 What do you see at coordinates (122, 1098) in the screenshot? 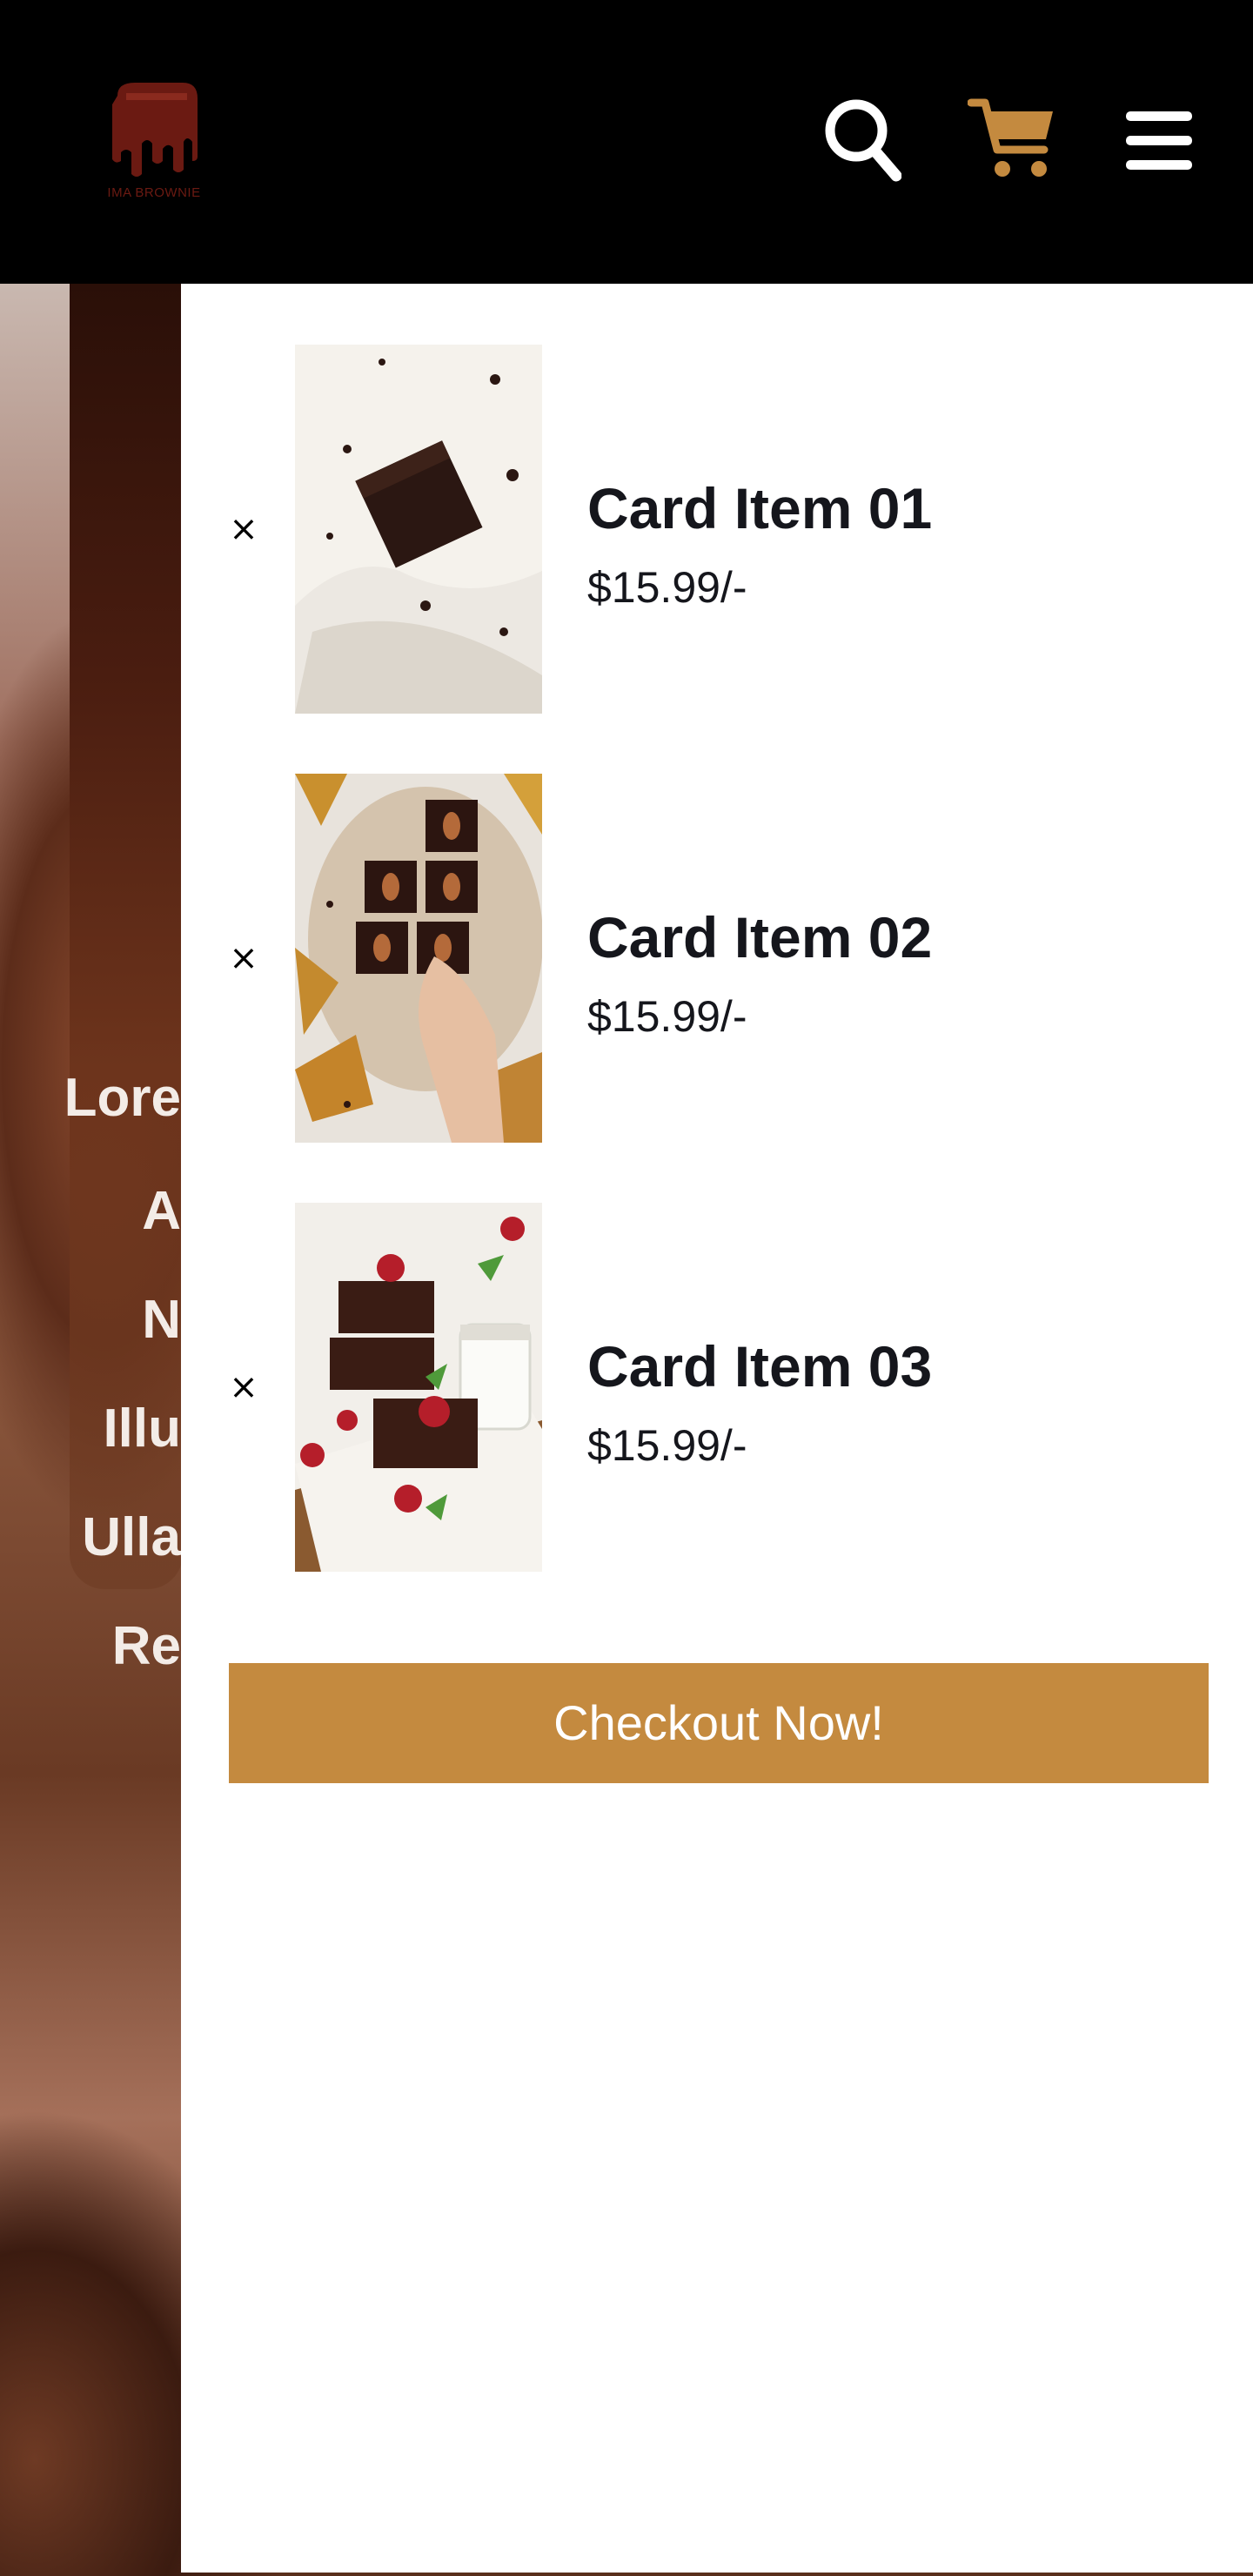
I see `hero-text-line-1: Lore` at bounding box center [122, 1098].